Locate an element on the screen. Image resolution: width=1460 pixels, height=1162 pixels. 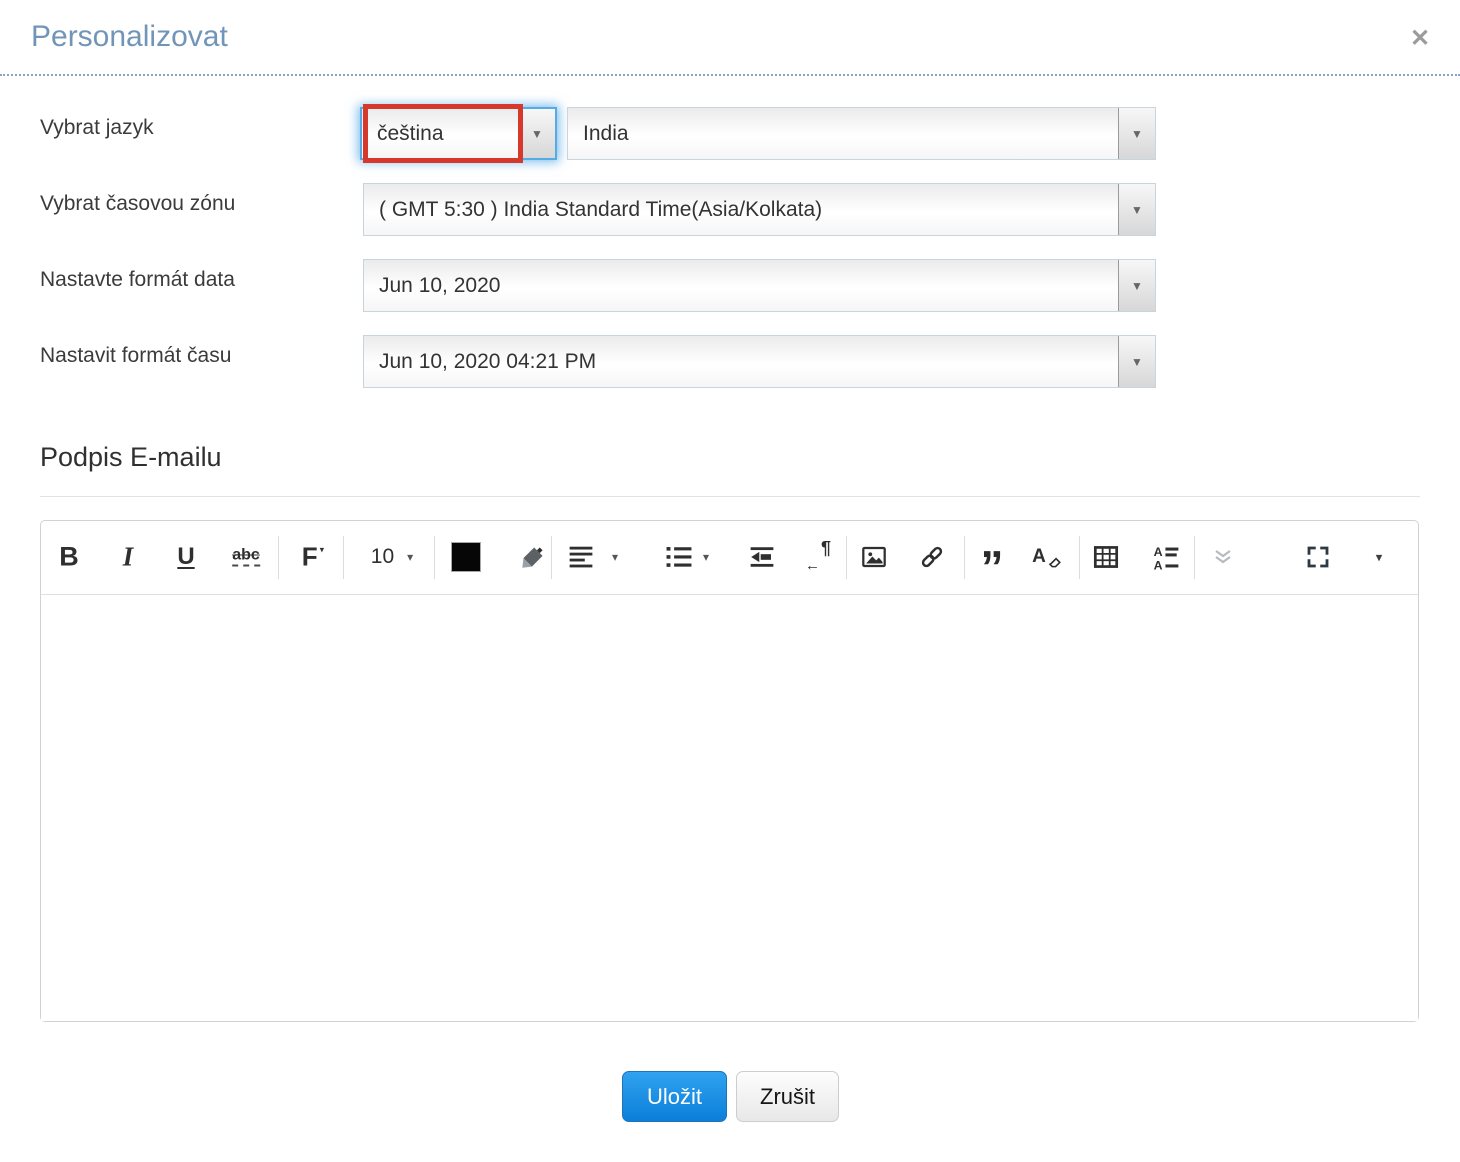
date-format-select-value: Jun 10, 2020 is located at coordinates (440, 285).